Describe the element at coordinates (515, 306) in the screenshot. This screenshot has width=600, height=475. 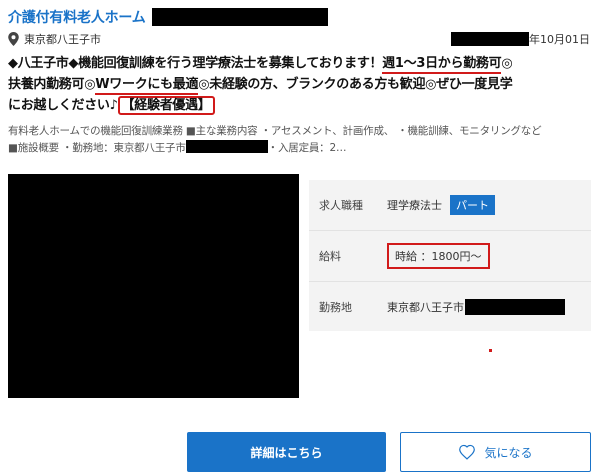
I see `redacted-workplace-address` at that location.